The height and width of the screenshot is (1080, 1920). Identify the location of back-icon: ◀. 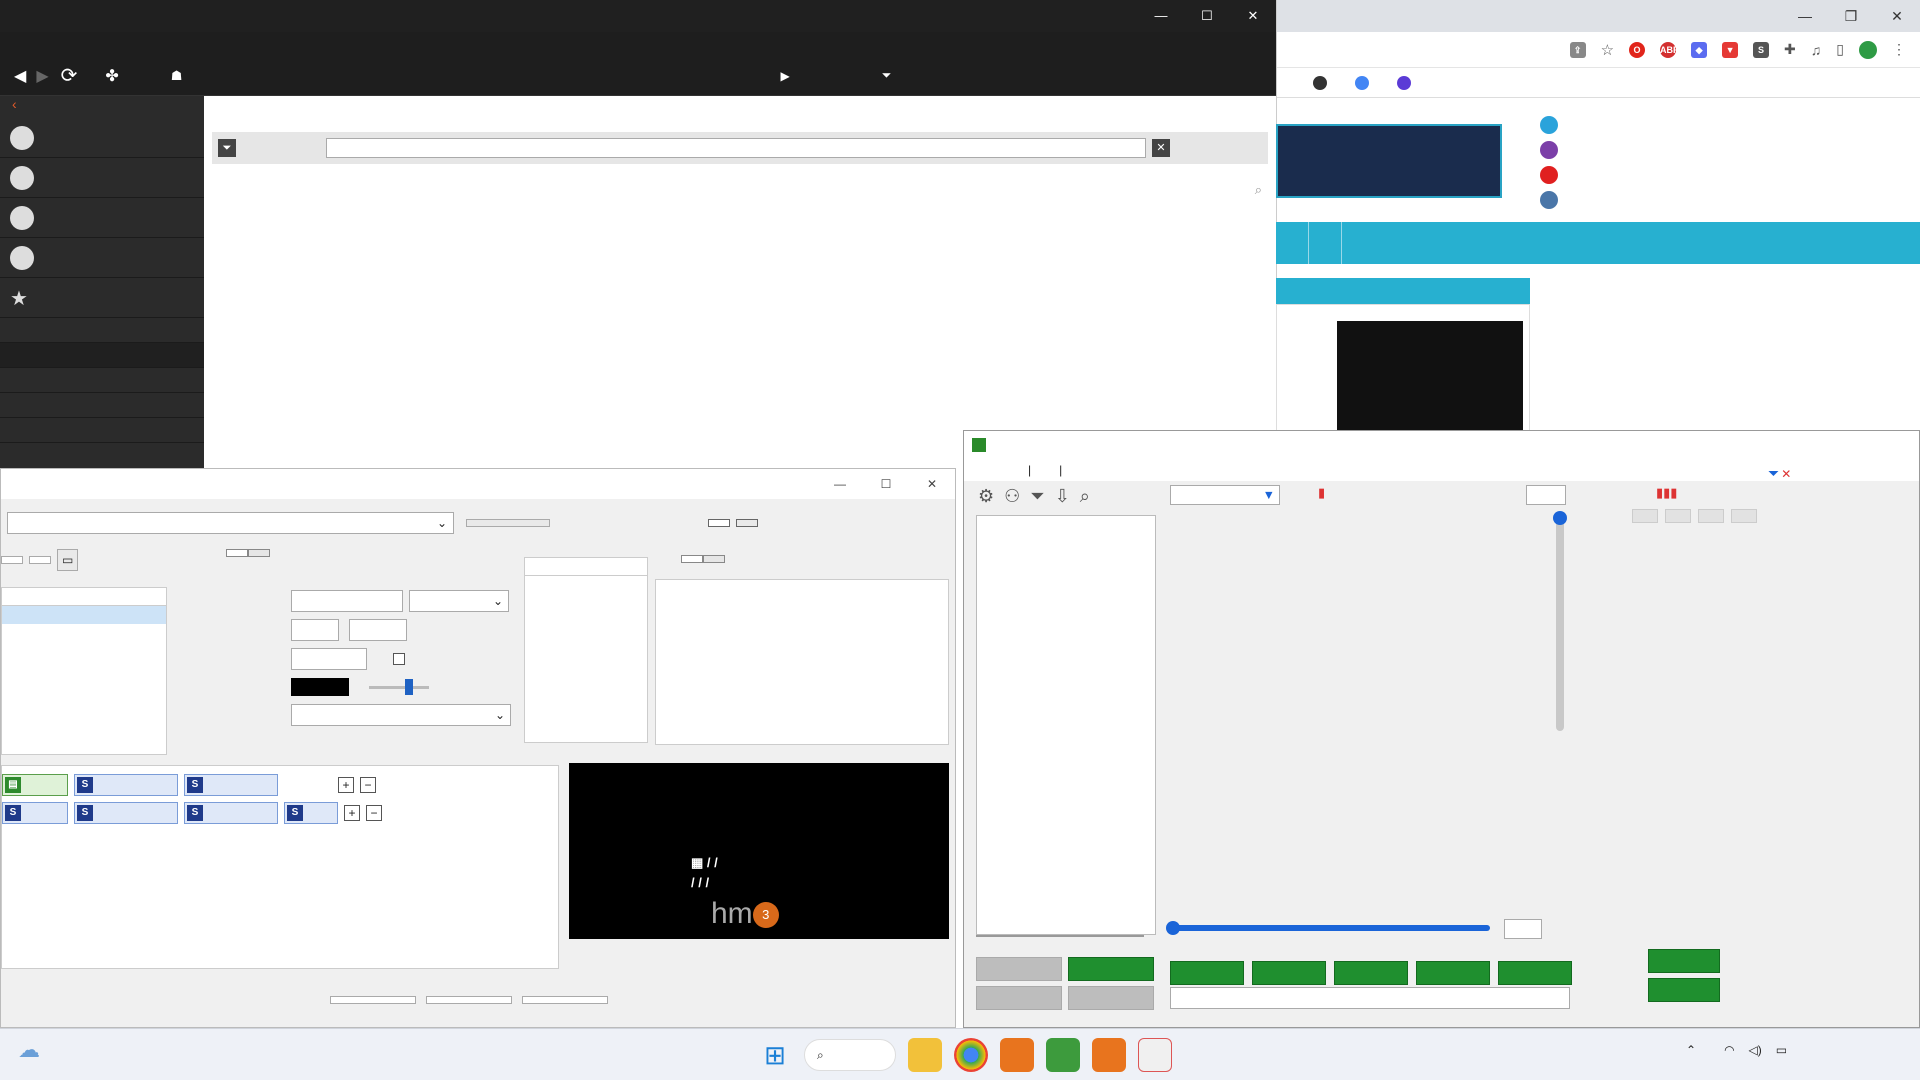
(20, 76).